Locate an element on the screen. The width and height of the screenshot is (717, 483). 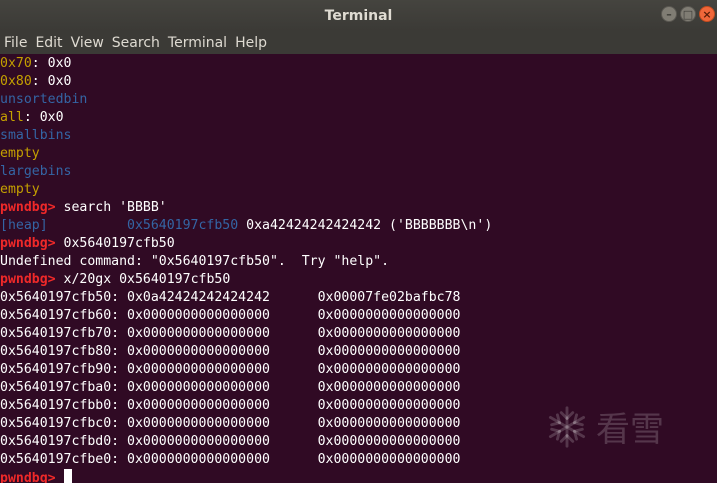
terminal-text: all is located at coordinates (12, 117).